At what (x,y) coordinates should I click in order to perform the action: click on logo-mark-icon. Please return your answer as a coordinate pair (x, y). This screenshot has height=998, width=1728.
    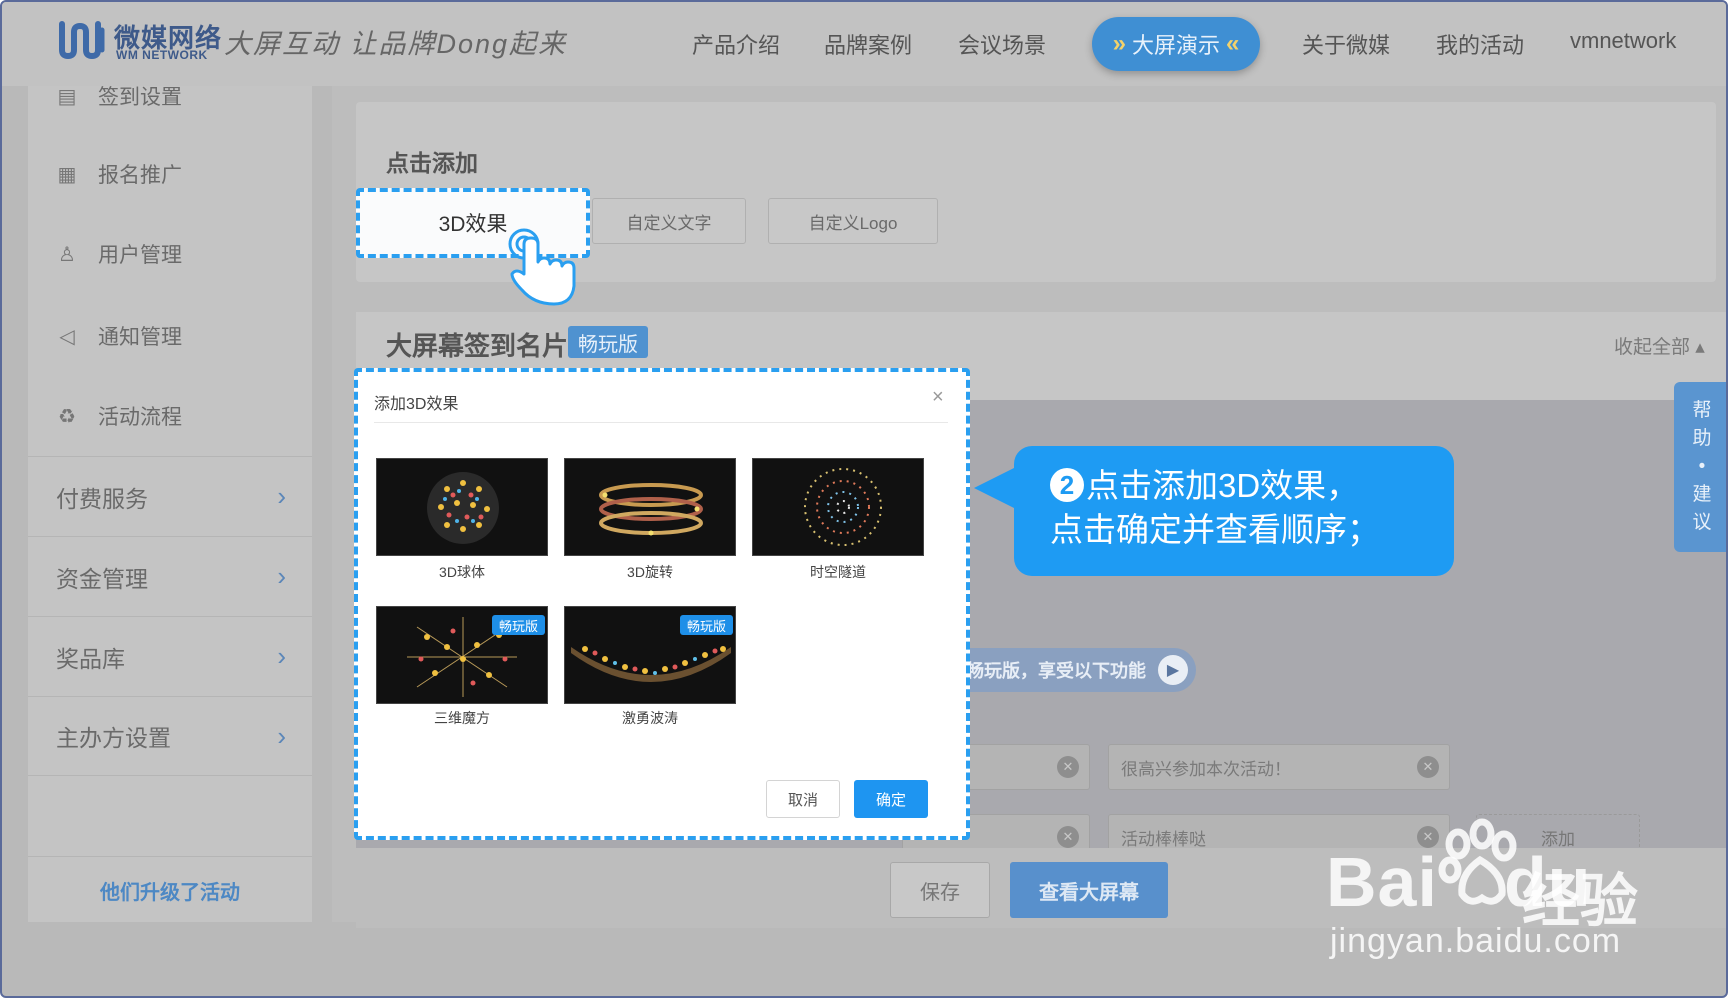
    Looking at the image, I should click on (82, 40).